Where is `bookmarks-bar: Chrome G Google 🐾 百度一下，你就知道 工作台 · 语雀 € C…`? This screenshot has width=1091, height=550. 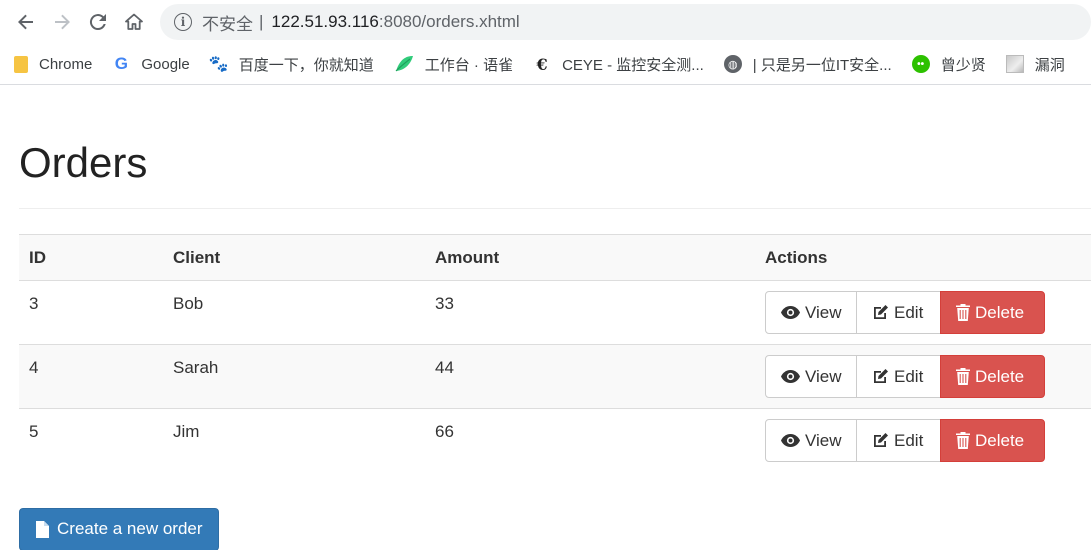
bookmarks-bar: Chrome G Google 🐾 百度一下，你就知道 工作台 · 语雀 € C… is located at coordinates (545, 64).